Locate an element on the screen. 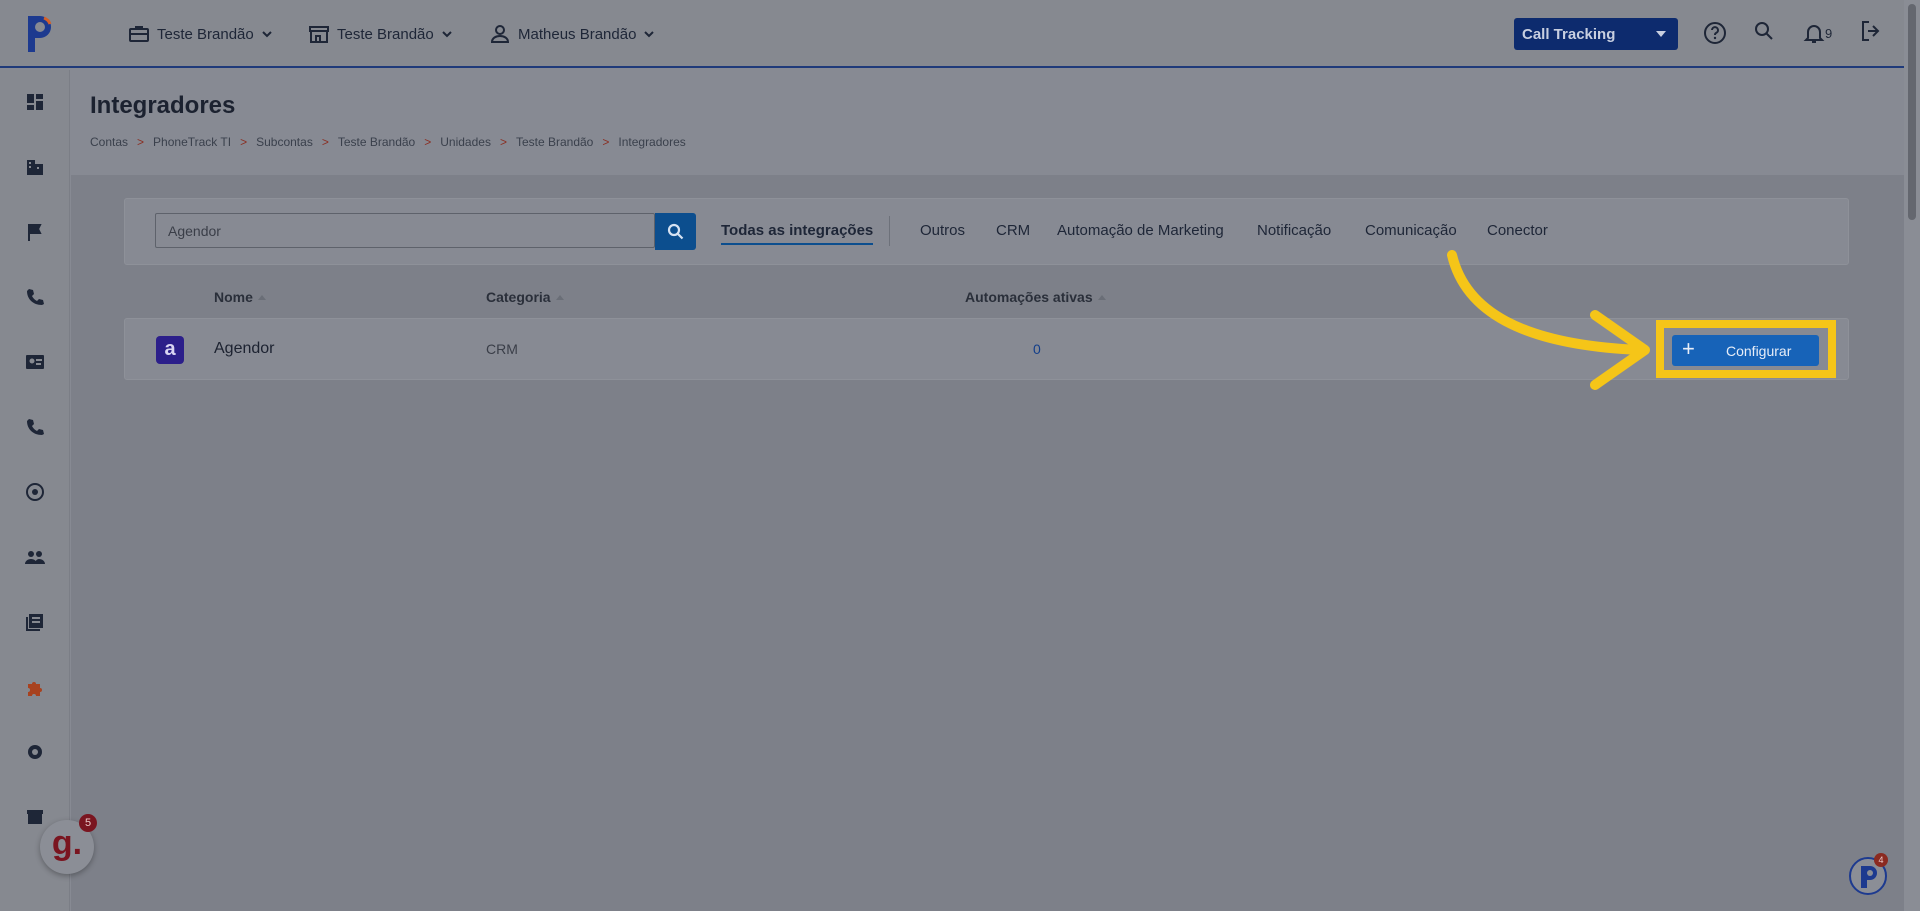 The width and height of the screenshot is (1920, 911). integration-name: Agendor is located at coordinates (244, 348).